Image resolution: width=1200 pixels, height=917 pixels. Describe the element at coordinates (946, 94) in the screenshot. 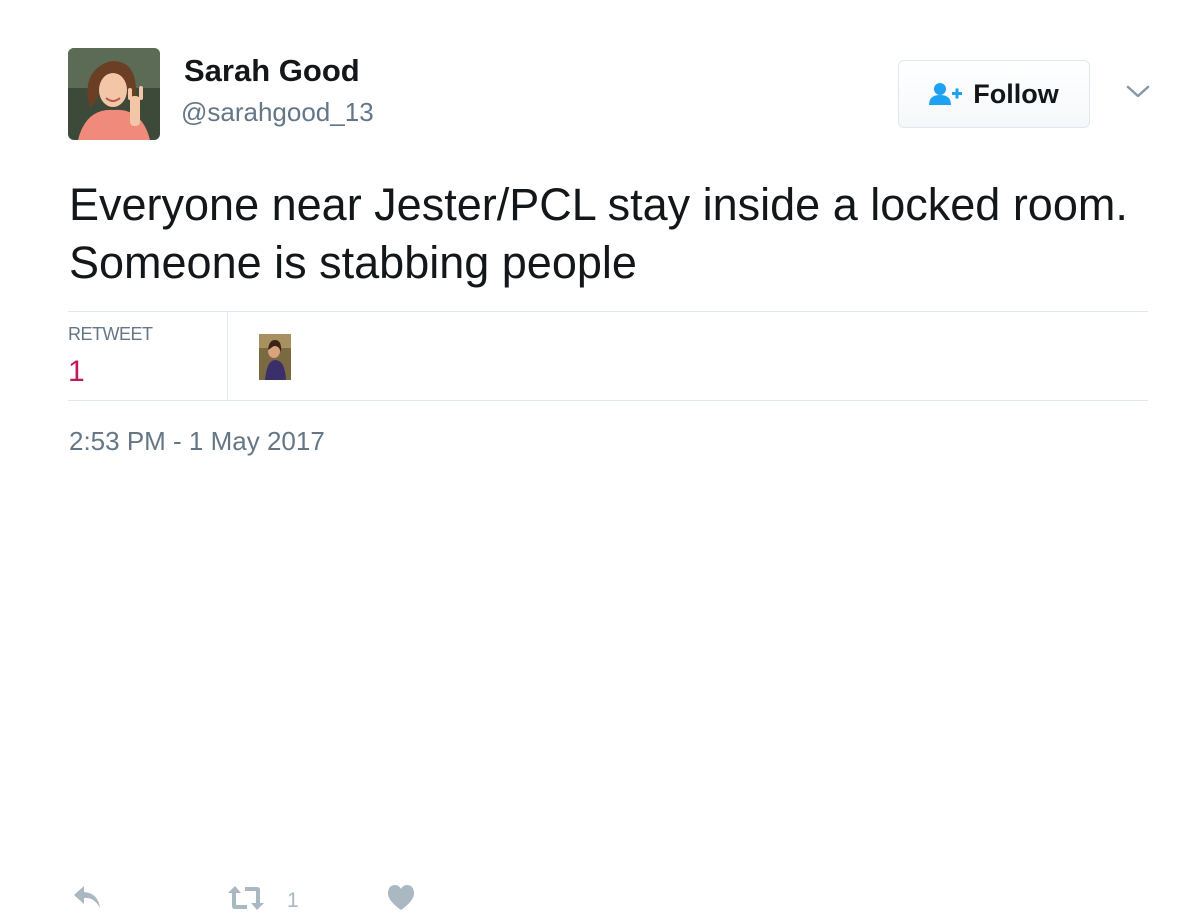

I see `add-user-icon` at that location.